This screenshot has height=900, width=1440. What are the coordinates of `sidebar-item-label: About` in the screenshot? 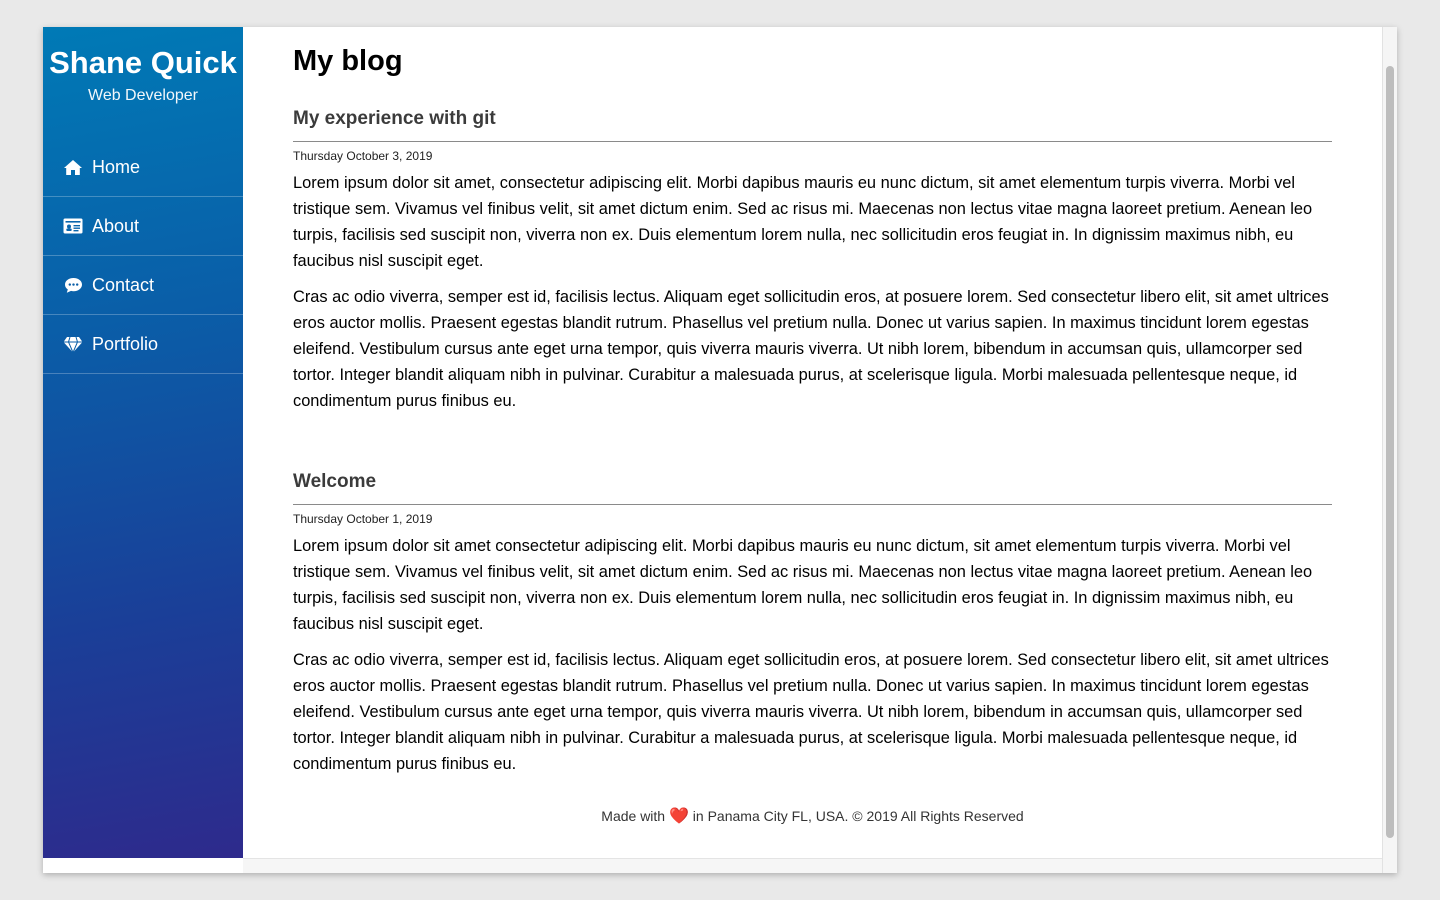 It's located at (116, 225).